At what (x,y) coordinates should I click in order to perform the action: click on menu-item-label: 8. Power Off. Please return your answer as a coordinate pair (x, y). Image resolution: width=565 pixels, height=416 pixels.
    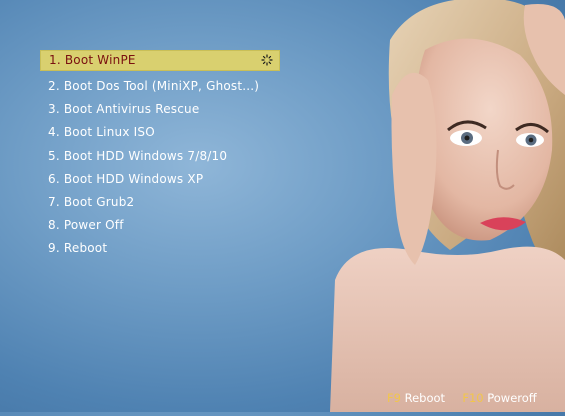
    Looking at the image, I should click on (86, 225).